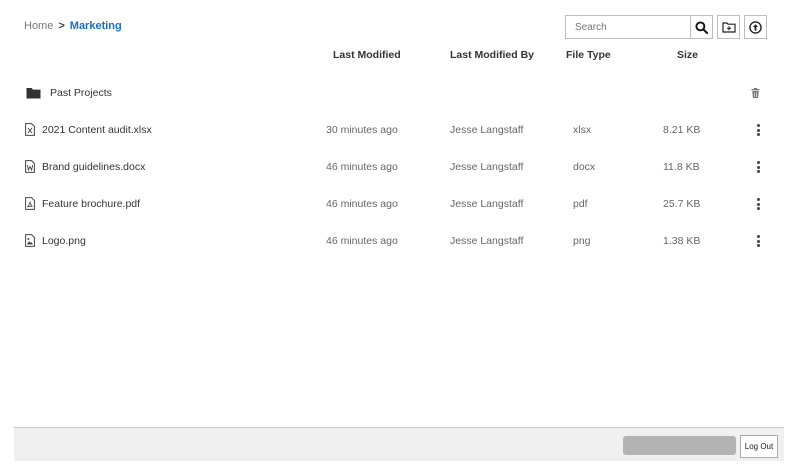 This screenshot has height=468, width=800. I want to click on file-size: 1.38 KB, so click(682, 241).